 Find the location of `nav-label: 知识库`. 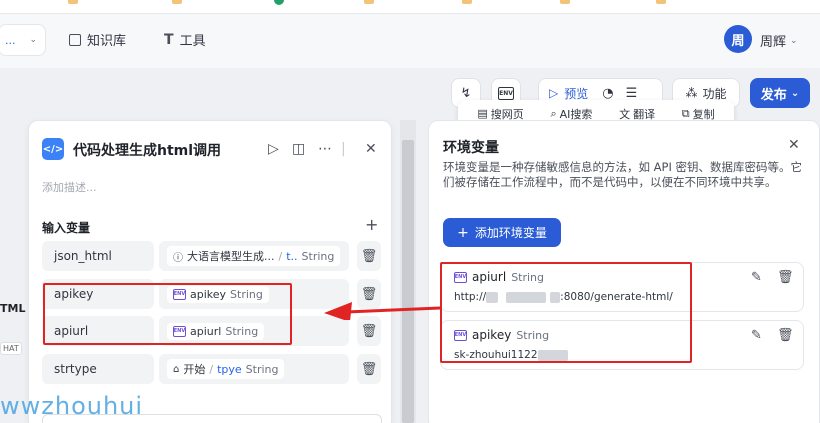

nav-label: 知识库 is located at coordinates (107, 41).